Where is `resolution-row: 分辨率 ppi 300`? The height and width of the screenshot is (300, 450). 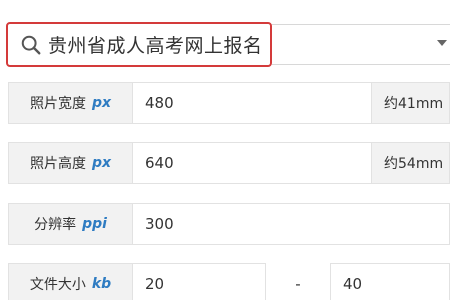
resolution-row: 分辨率 ppi 300 is located at coordinates (229, 224).